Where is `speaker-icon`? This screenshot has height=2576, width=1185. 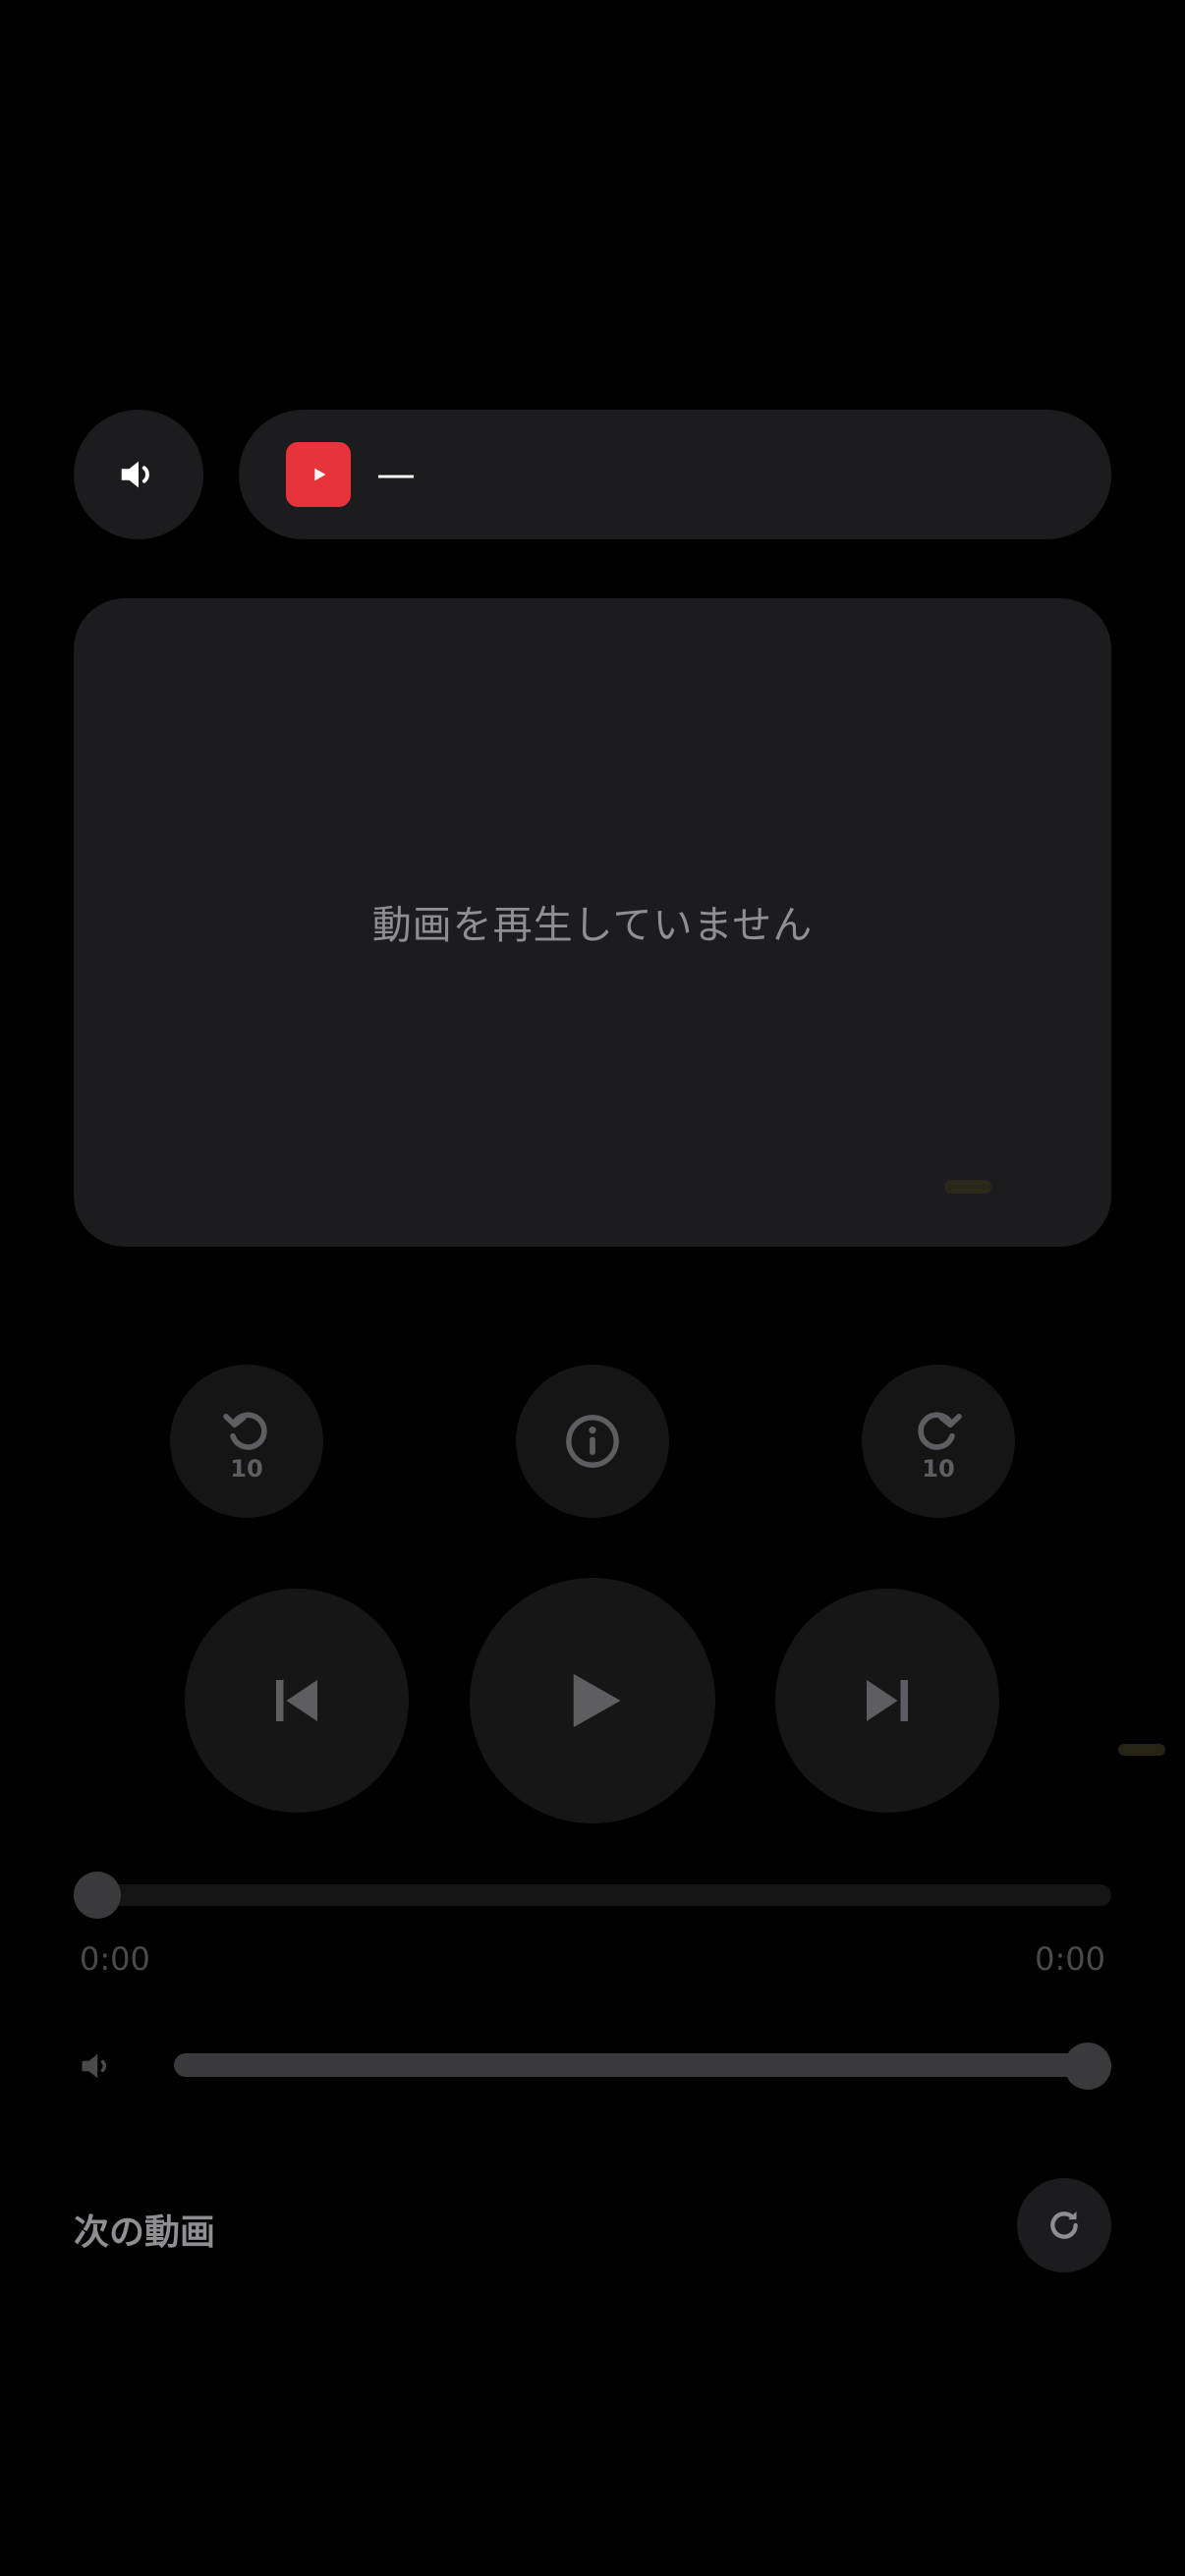 speaker-icon is located at coordinates (135, 474).